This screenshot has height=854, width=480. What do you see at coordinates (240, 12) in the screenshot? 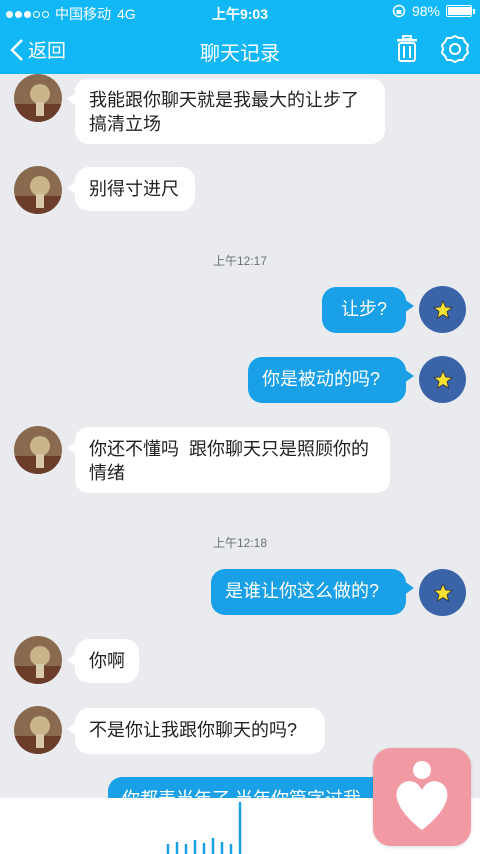
I see `status-bar: 中国移动 4G 上午9:03 98%` at bounding box center [240, 12].